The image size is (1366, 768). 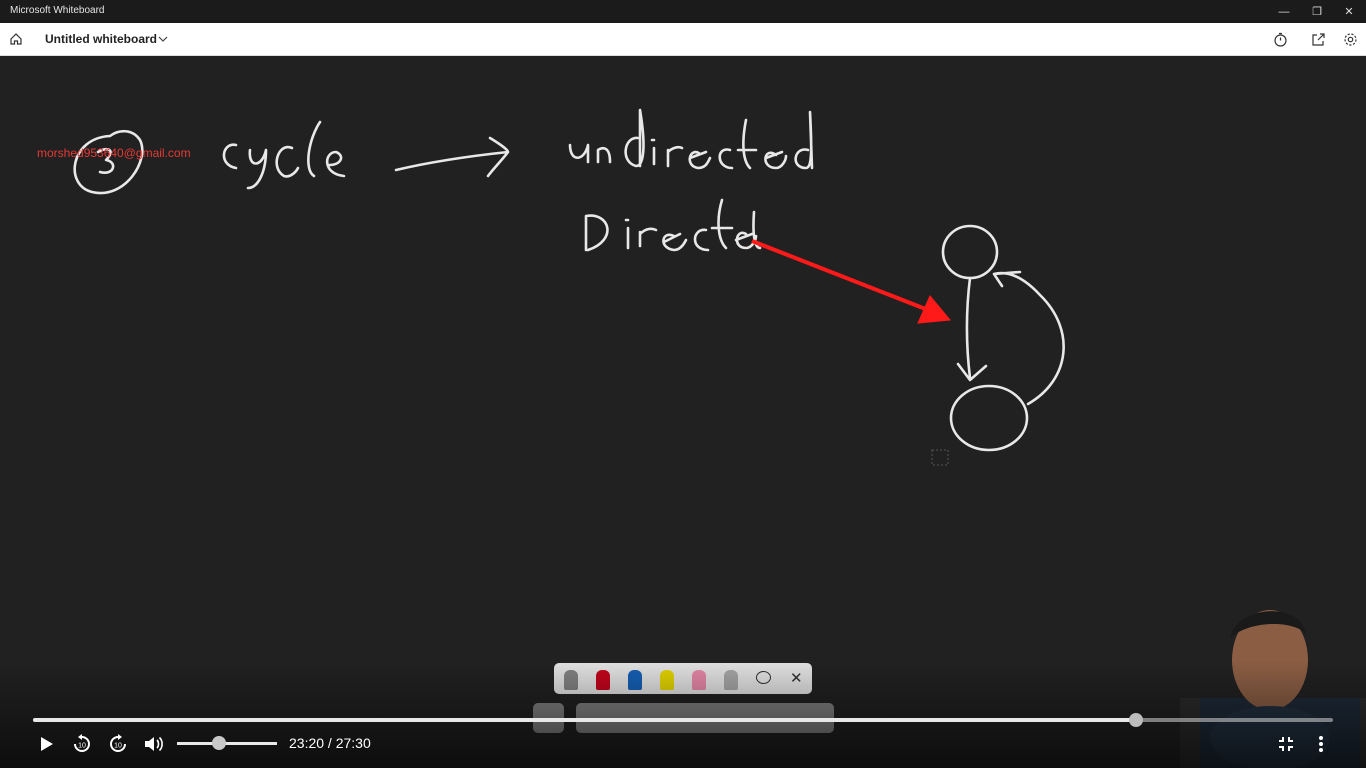 What do you see at coordinates (1286, 744) in the screenshot?
I see `exit-fullscreen-icon` at bounding box center [1286, 744].